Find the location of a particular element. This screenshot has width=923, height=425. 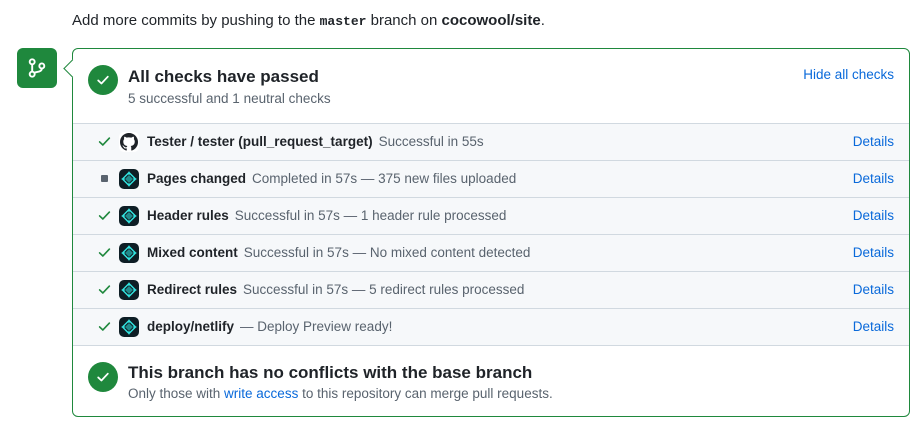

checks-subtitle: 5 successful and 1 neutral checks is located at coordinates (229, 98).